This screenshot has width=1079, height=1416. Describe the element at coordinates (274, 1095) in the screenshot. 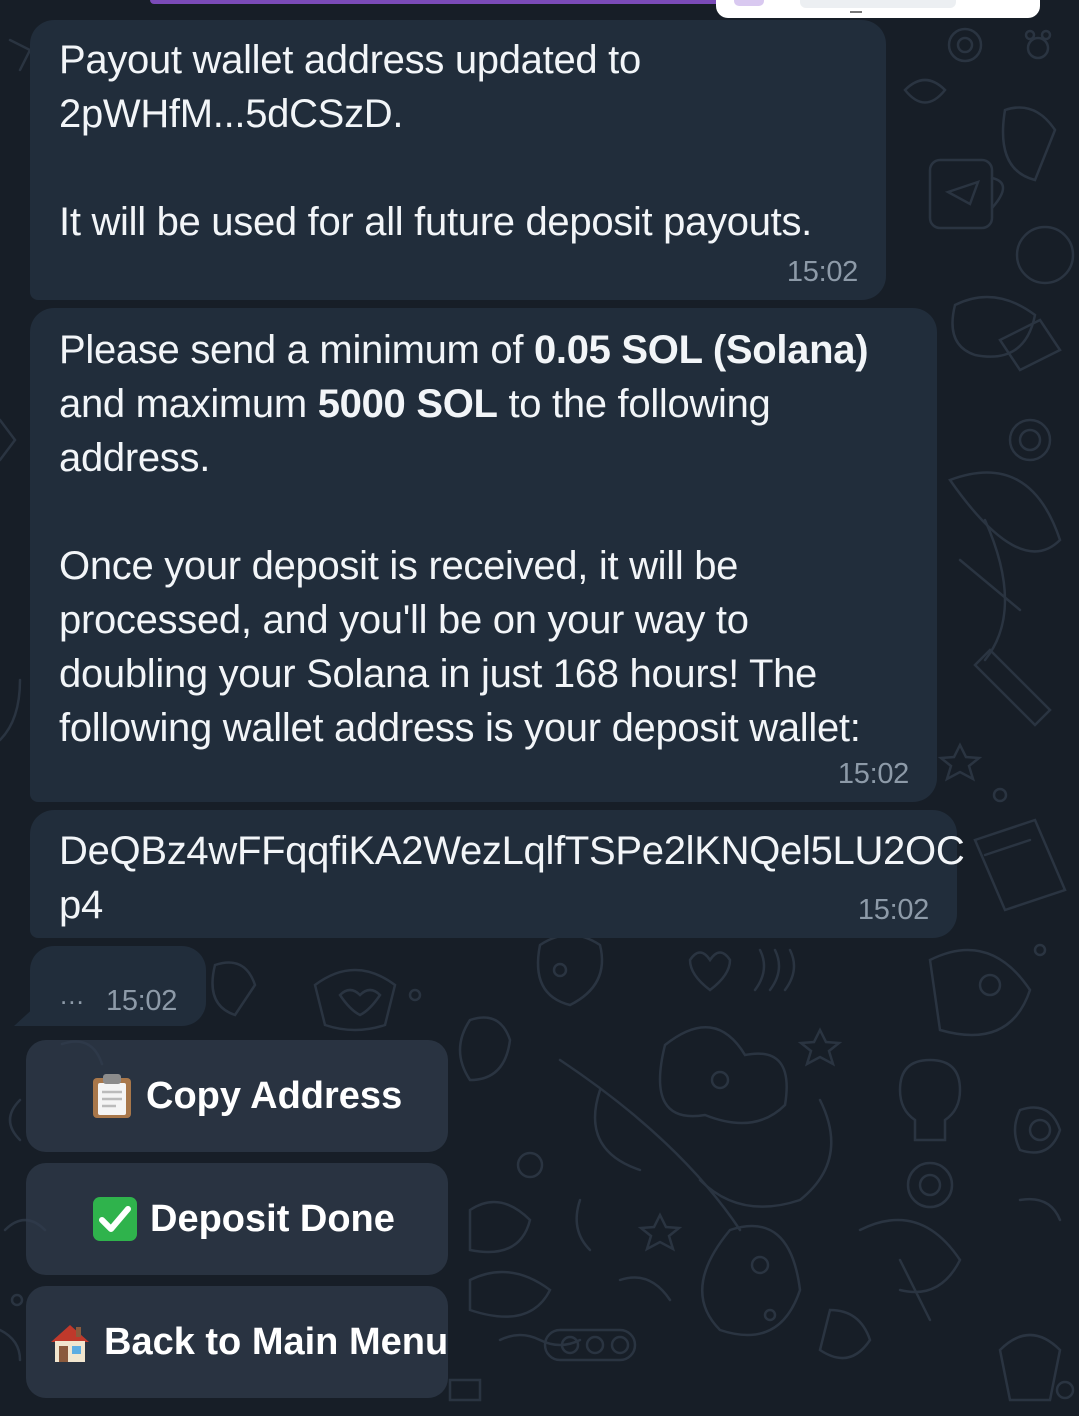

I see `copy-address-label: Copy Address` at that location.